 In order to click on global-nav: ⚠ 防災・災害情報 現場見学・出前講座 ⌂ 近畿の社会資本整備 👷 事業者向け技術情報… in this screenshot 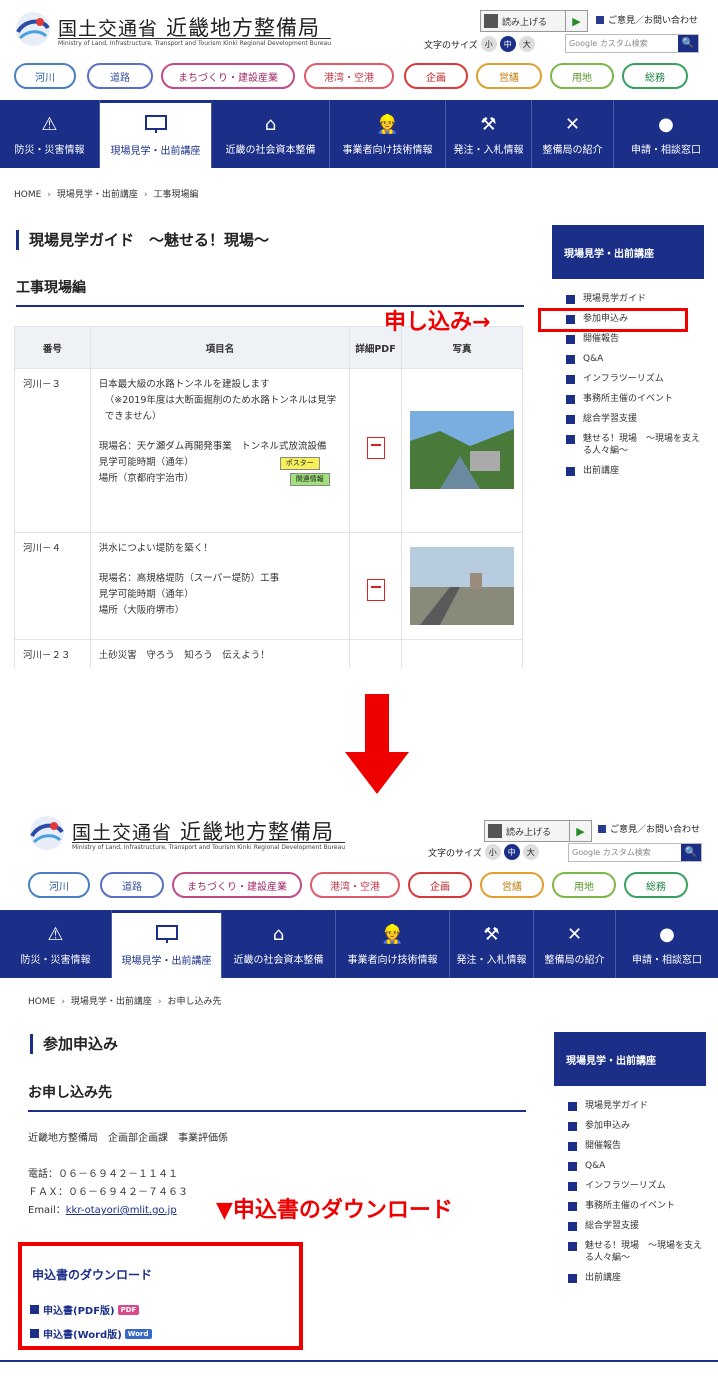, I will do `click(359, 134)`.